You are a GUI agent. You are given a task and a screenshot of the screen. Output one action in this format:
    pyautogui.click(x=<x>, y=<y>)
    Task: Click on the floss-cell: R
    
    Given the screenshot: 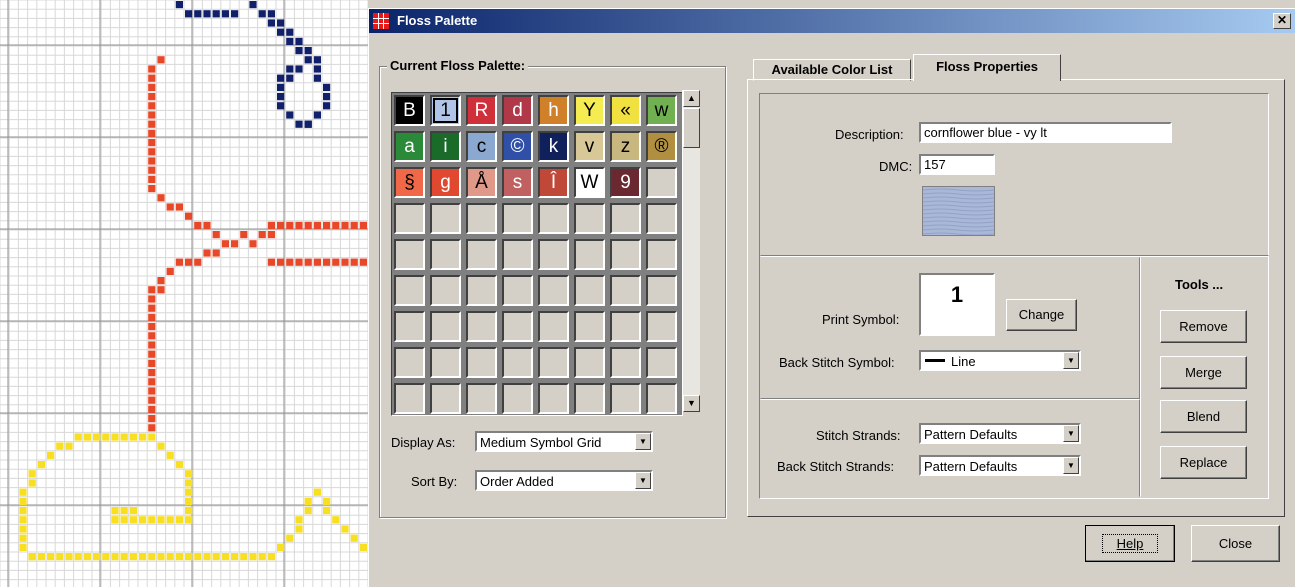 What is the action you would take?
    pyautogui.click(x=481, y=110)
    